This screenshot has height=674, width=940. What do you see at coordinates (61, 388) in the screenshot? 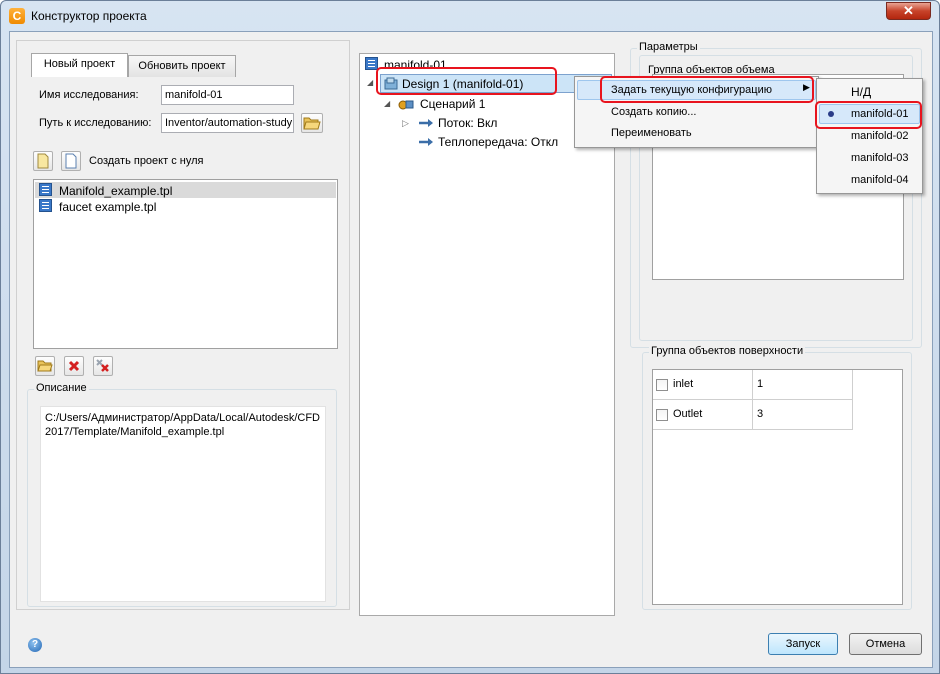
I see `description-legend: Описание` at bounding box center [61, 388].